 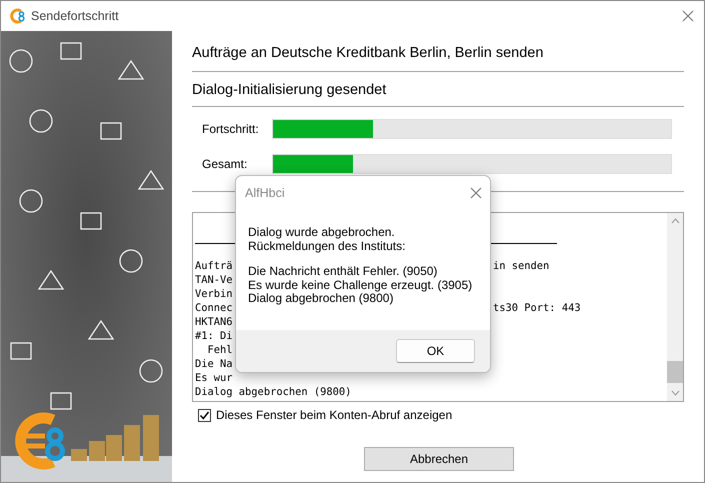 I want to click on checkbox, so click(x=204, y=415).